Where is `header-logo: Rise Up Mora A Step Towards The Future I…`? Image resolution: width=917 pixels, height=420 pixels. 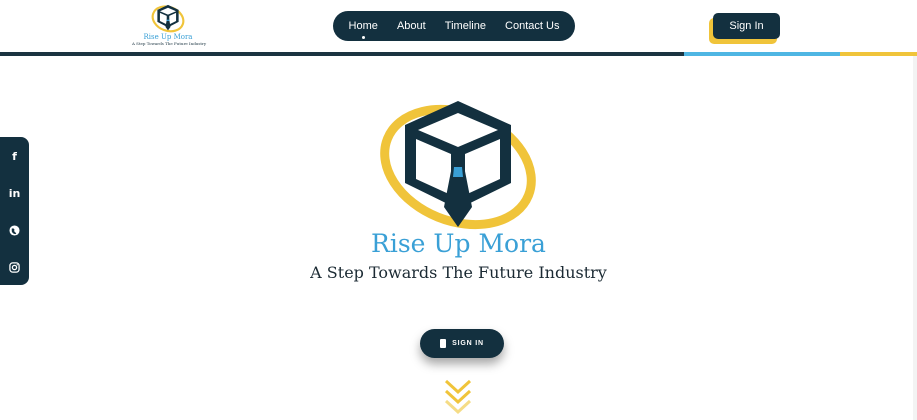 header-logo: Rise Up Mora A Step Towards The Future I… is located at coordinates (169, 26).